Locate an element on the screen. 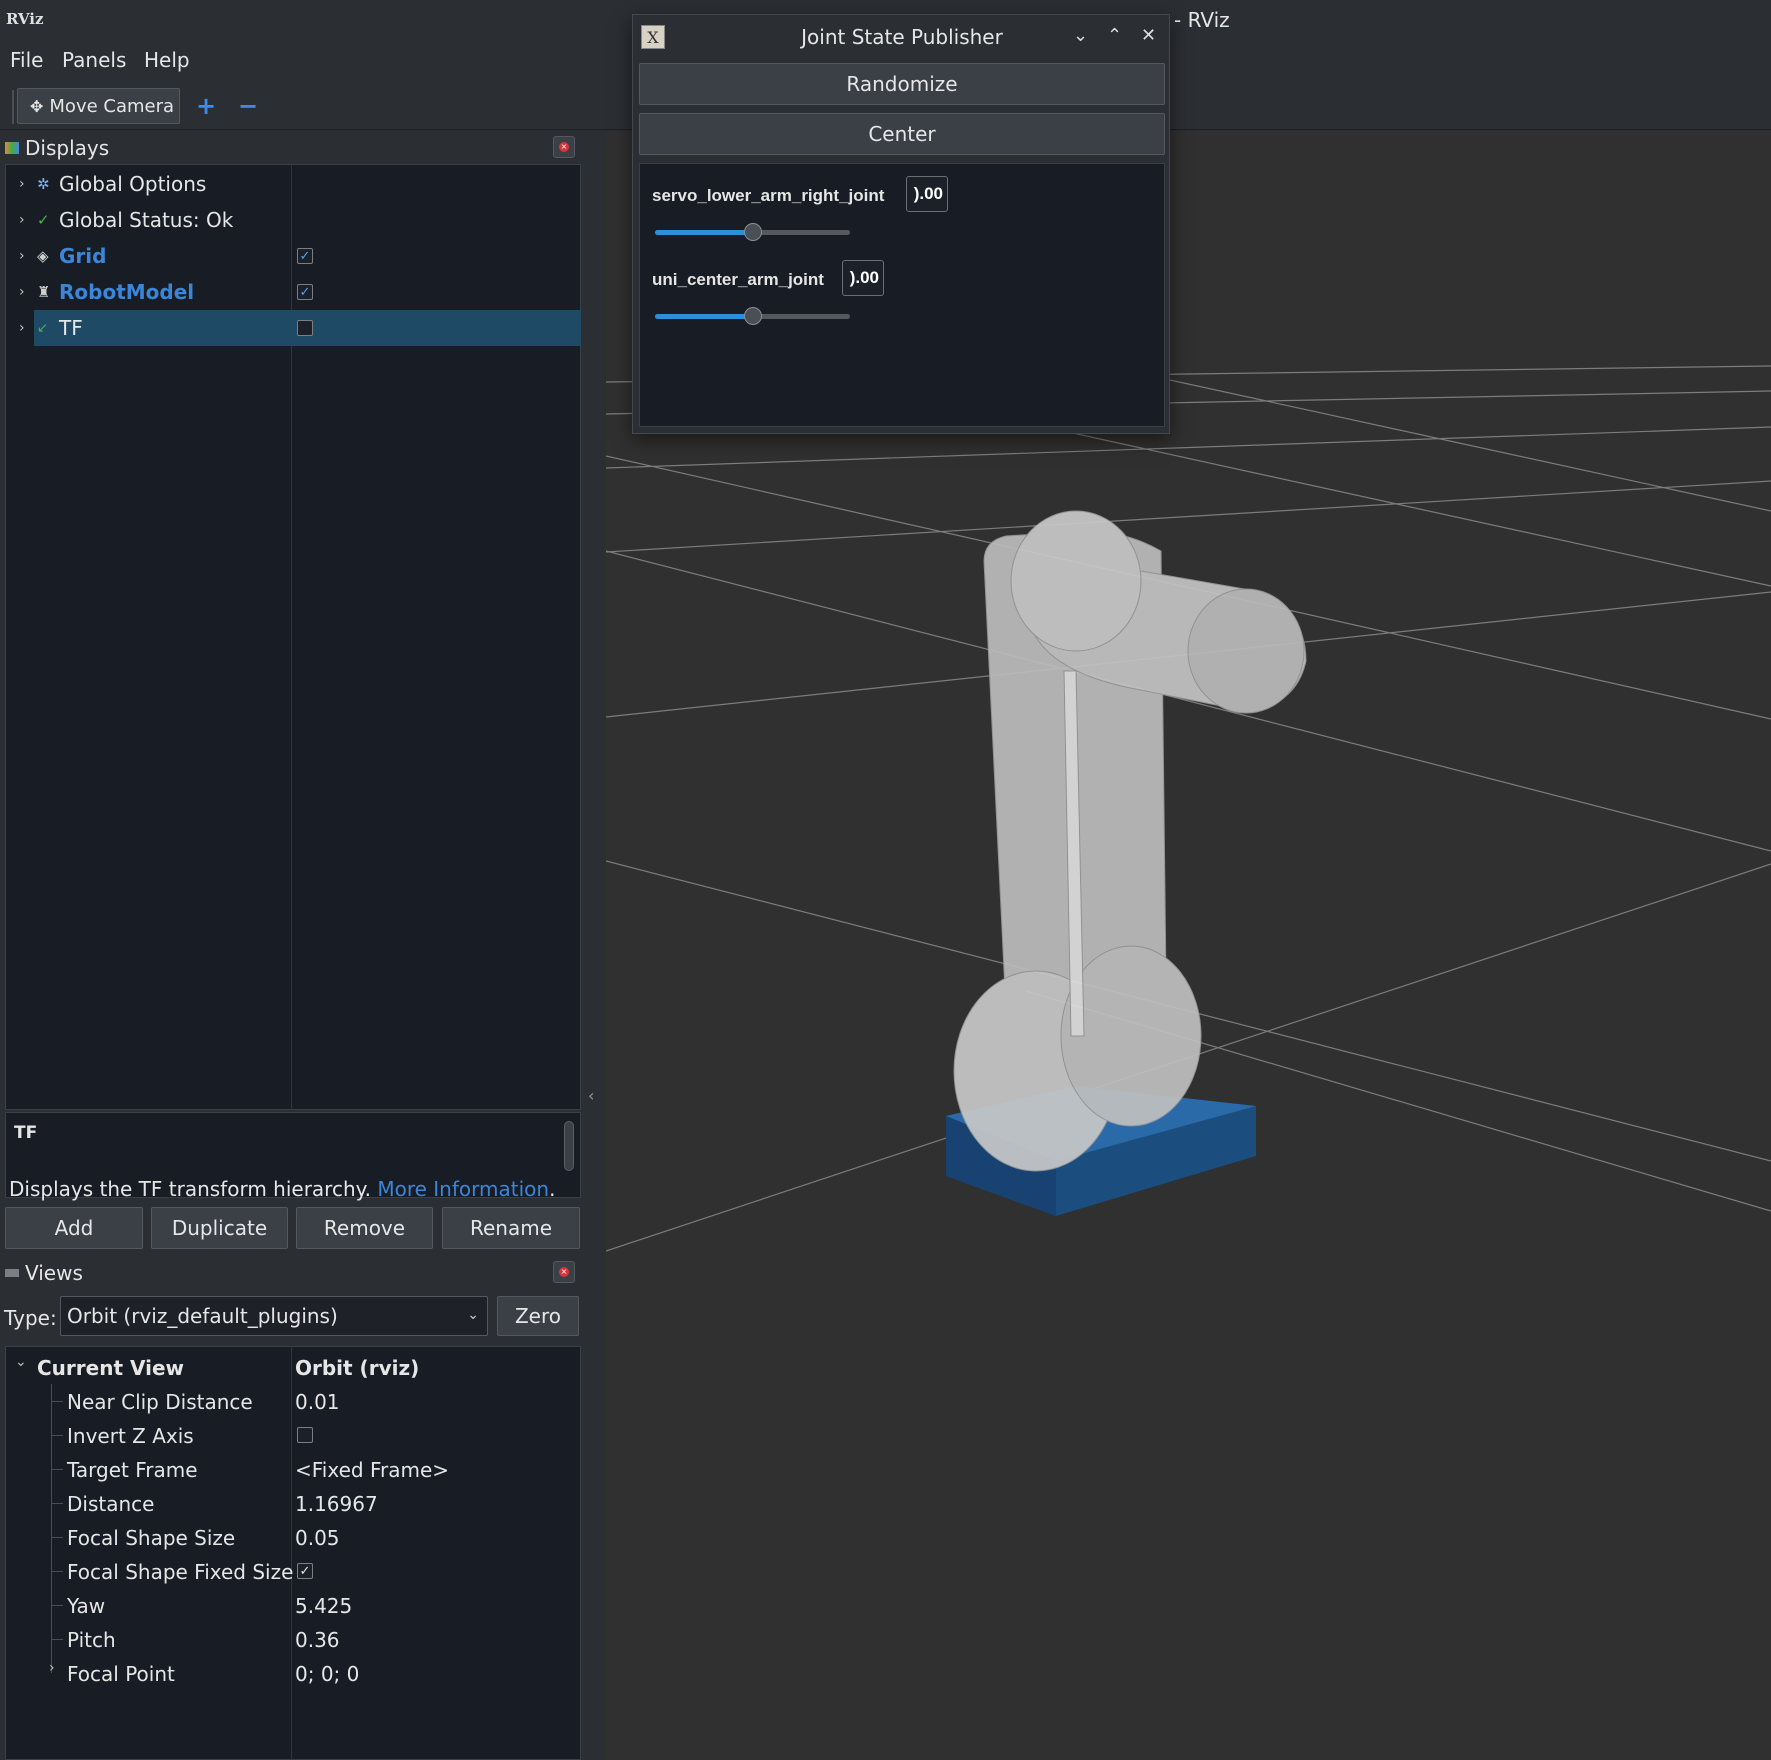 The image size is (1771, 1760). move-camera-button: ✥ Move Camera is located at coordinates (98, 106).